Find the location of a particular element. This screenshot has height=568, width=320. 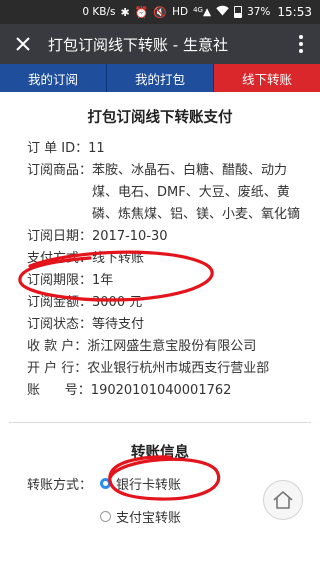

battery-icon is located at coordinates (238, 12).